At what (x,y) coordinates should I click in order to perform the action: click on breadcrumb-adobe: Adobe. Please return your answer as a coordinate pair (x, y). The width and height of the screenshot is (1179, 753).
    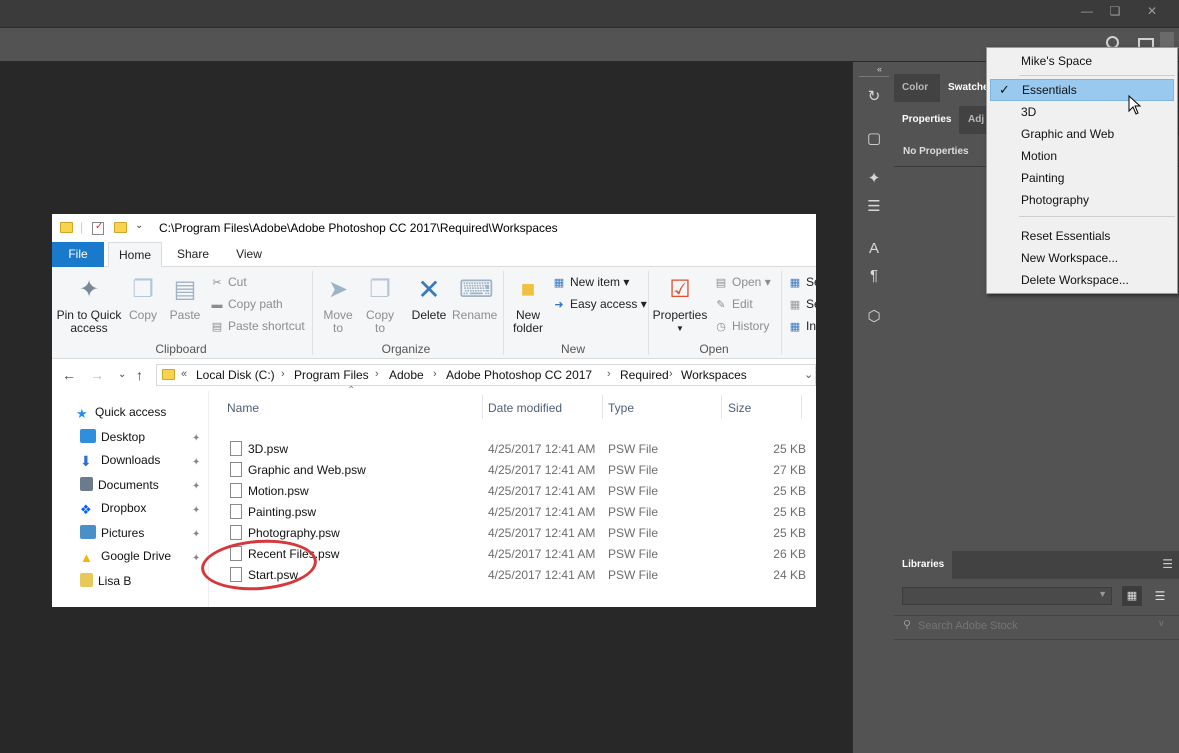
    Looking at the image, I should click on (406, 375).